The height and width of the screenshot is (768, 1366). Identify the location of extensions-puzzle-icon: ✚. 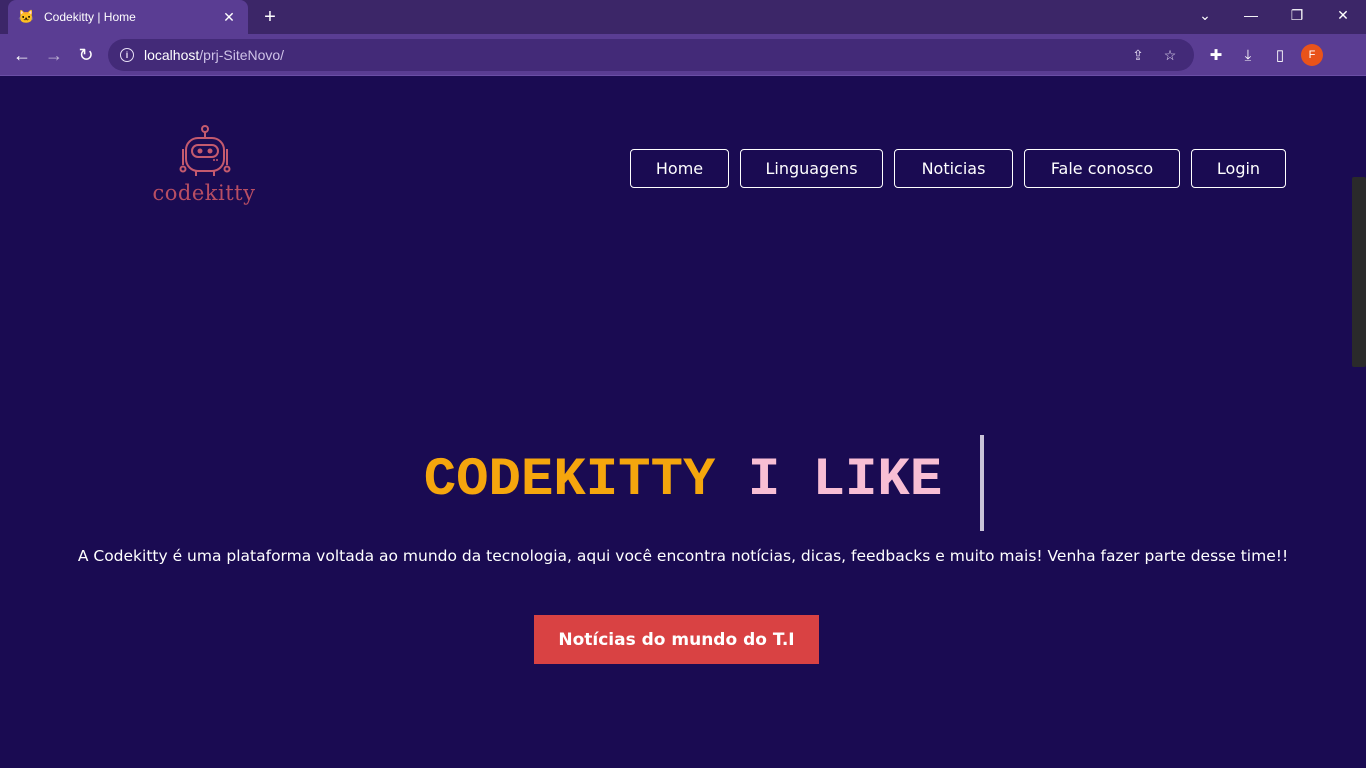
(1216, 55).